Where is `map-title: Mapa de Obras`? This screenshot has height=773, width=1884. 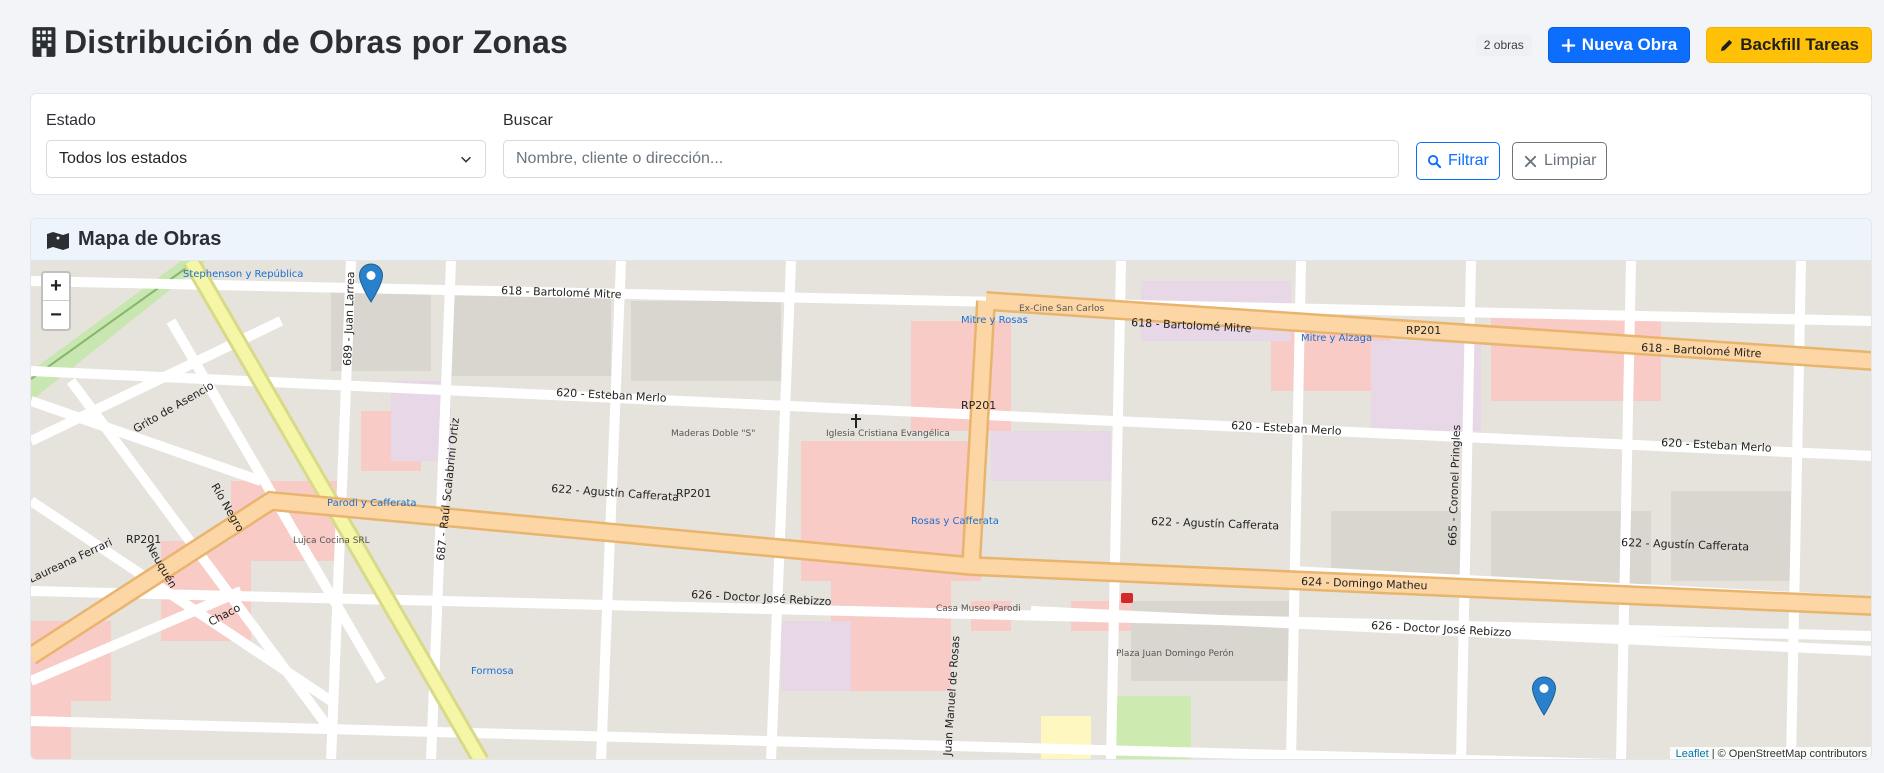
map-title: Mapa de Obras is located at coordinates (150, 239).